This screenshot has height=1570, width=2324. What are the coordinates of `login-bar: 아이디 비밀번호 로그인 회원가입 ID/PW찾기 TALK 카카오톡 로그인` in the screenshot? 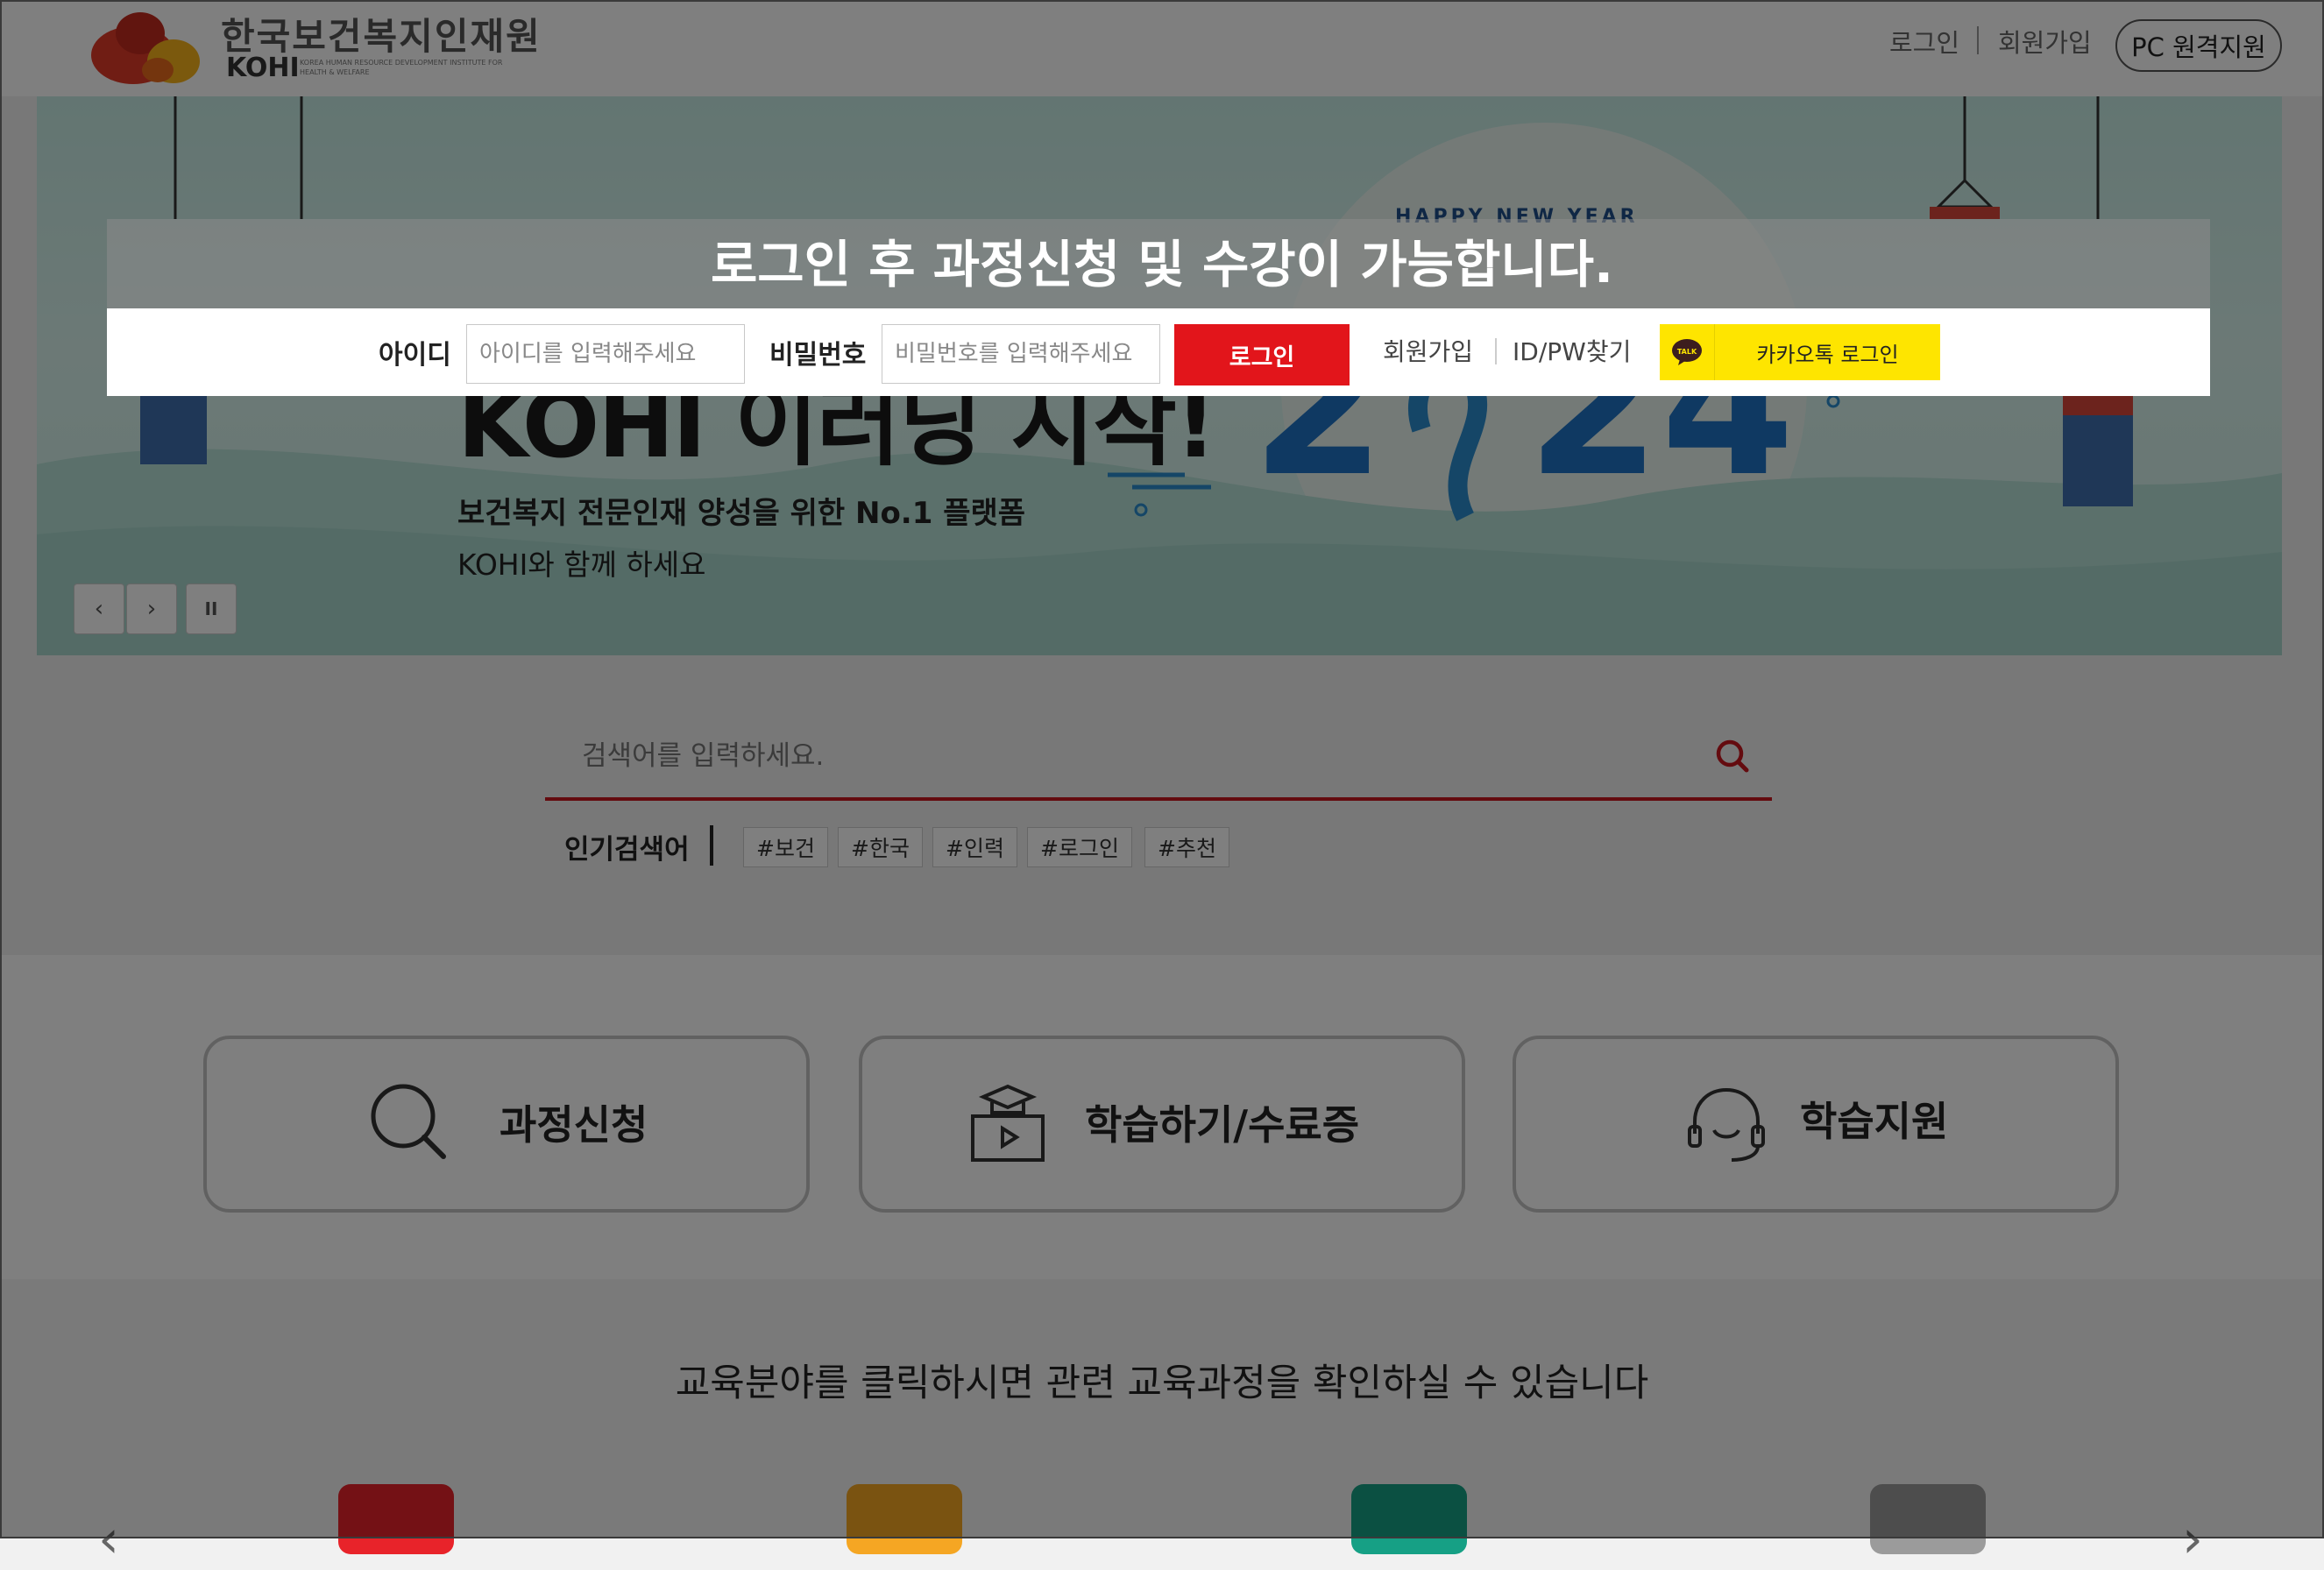 It's located at (1158, 352).